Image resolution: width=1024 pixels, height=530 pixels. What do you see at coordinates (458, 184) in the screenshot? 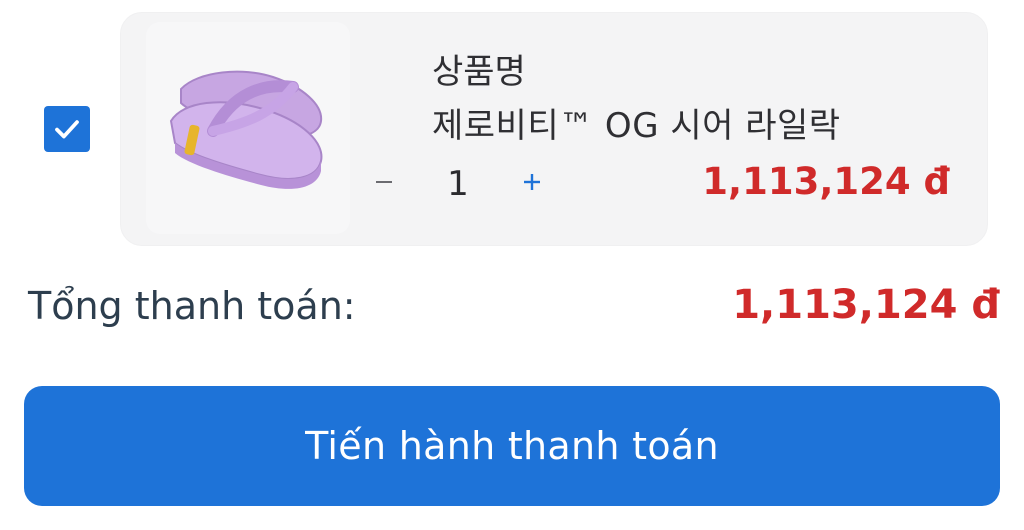
I see `quantity-value: 1` at bounding box center [458, 184].